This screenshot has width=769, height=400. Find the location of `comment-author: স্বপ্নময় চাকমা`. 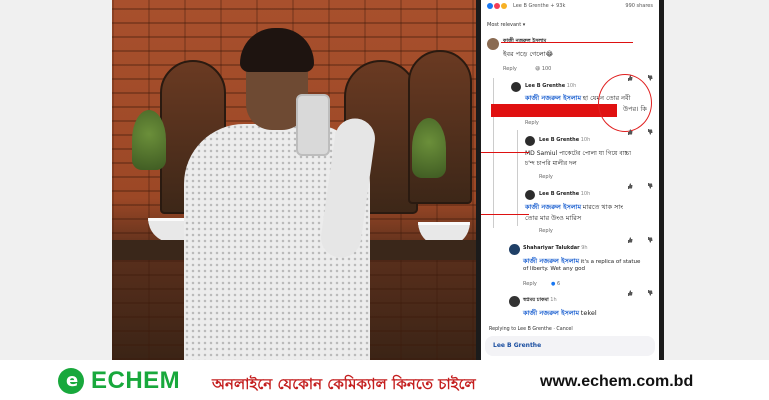

comment-author: স্বপ্নময় চাকমা is located at coordinates (536, 300).